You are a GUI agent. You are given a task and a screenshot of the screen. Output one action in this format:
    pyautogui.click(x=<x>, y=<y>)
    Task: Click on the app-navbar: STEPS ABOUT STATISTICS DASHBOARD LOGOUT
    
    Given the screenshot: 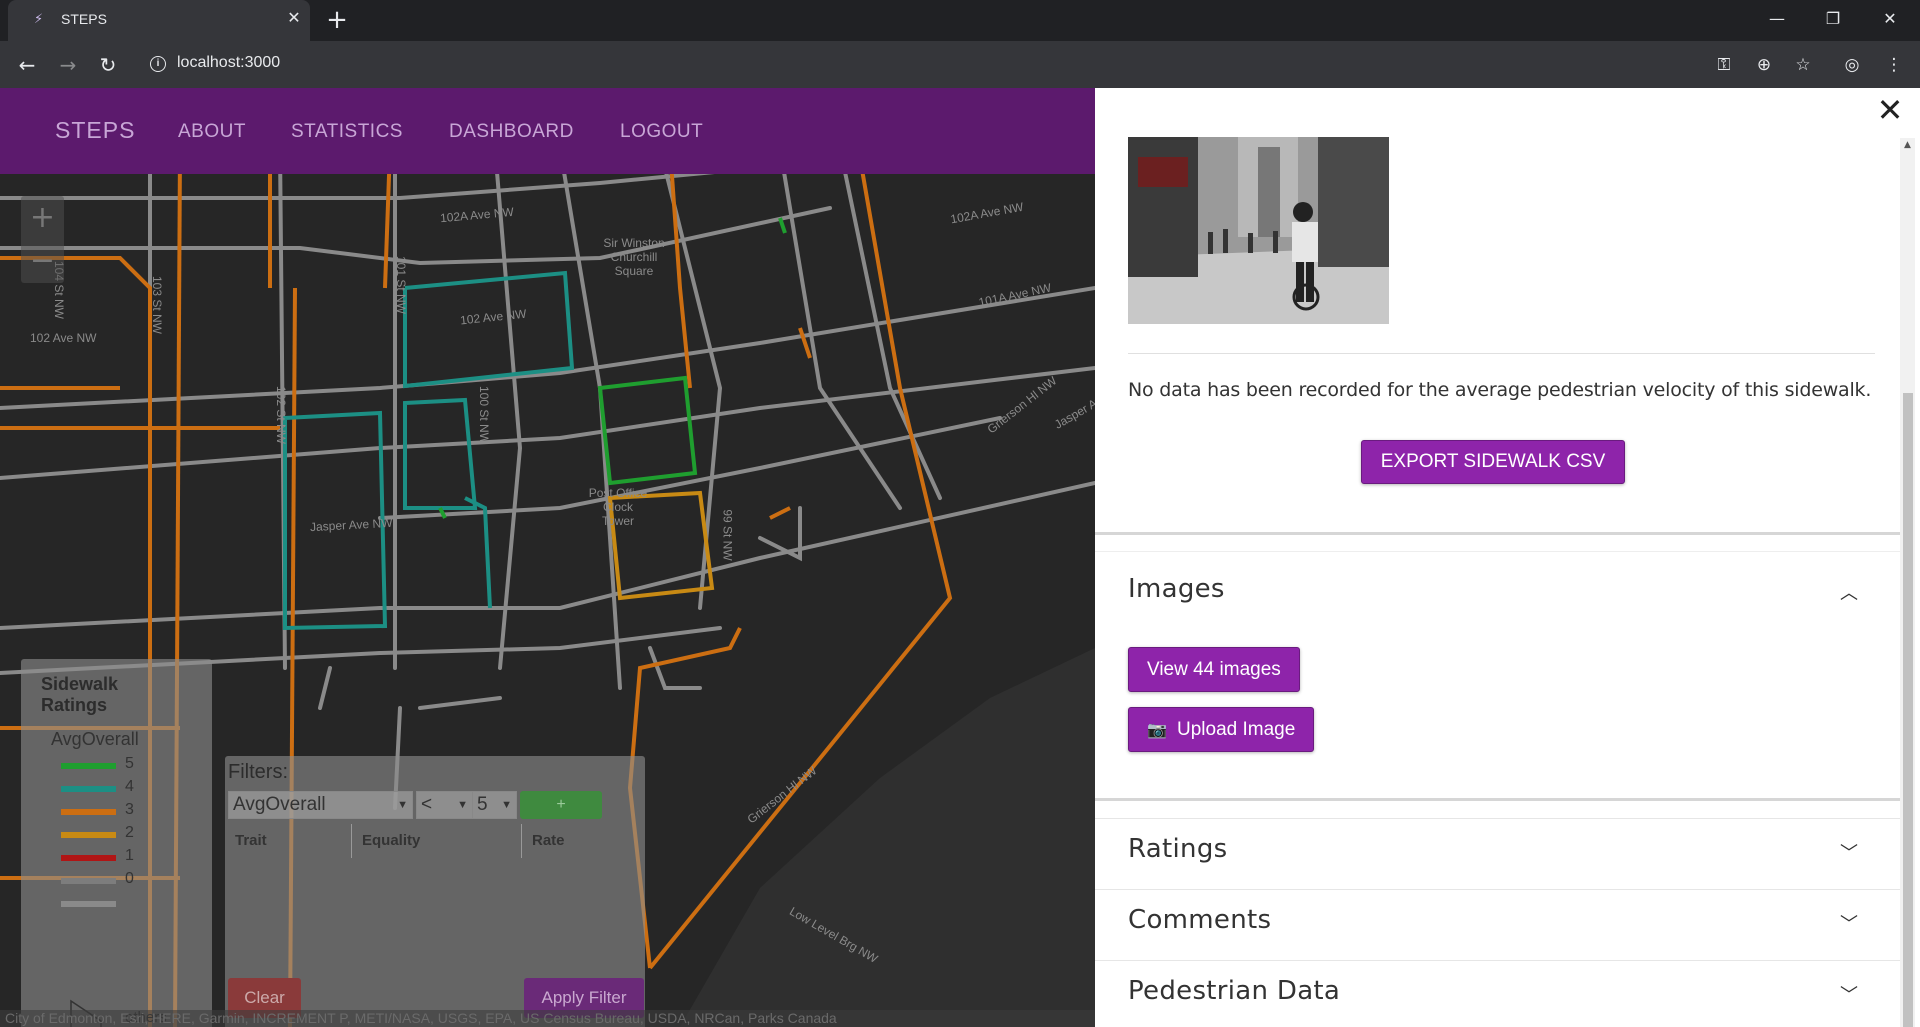 What is the action you would take?
    pyautogui.click(x=547, y=131)
    